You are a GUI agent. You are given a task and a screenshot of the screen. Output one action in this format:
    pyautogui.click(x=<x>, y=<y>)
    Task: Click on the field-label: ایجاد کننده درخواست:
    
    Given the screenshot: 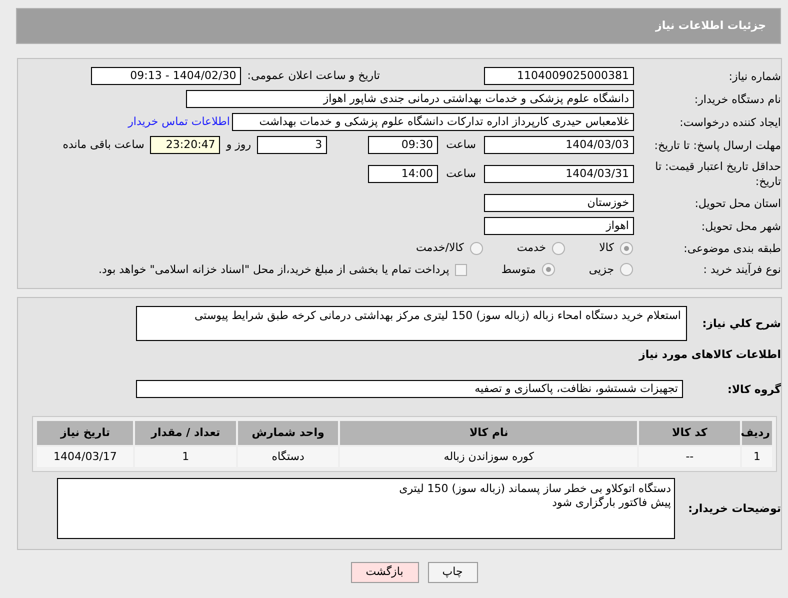 What is the action you would take?
    pyautogui.click(x=729, y=122)
    